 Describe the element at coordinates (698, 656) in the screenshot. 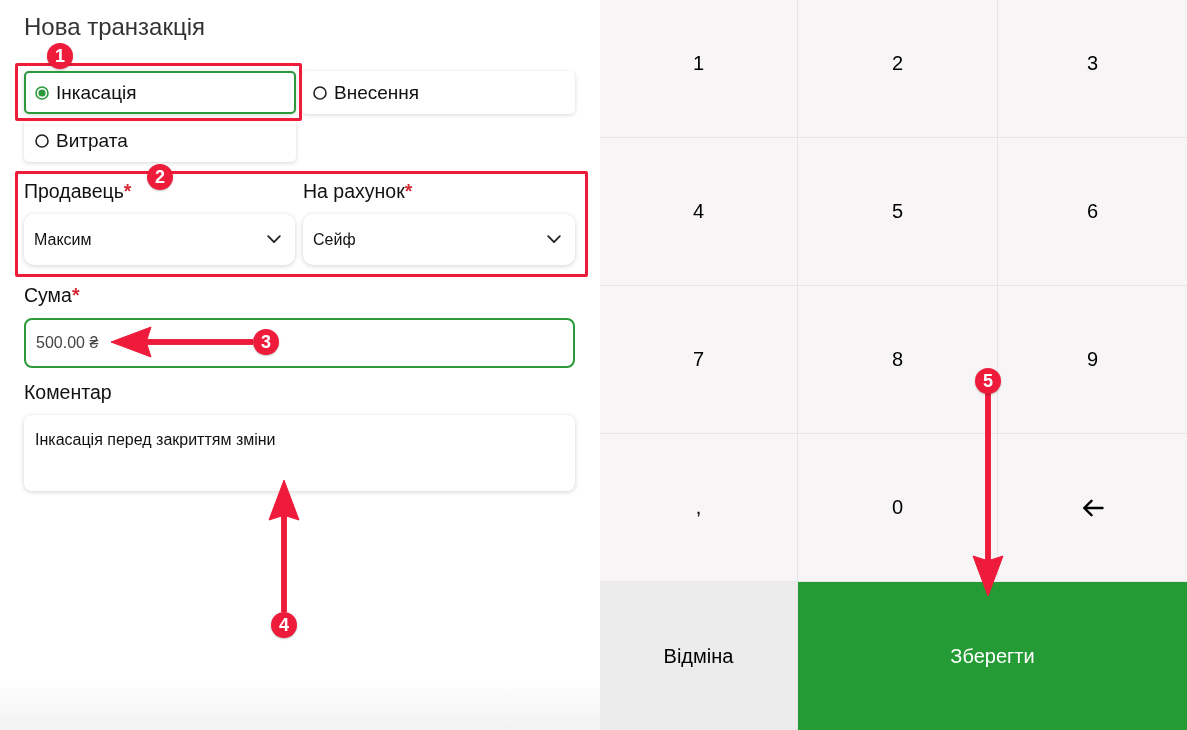

I see `cancel-button: Відміна` at that location.